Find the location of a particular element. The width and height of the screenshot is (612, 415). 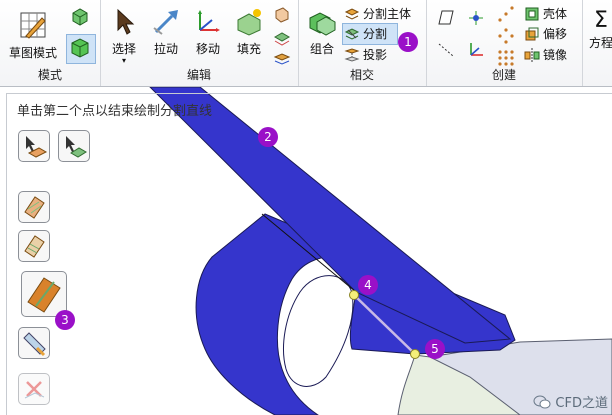

cube-wire-icon is located at coordinates (80, 17).